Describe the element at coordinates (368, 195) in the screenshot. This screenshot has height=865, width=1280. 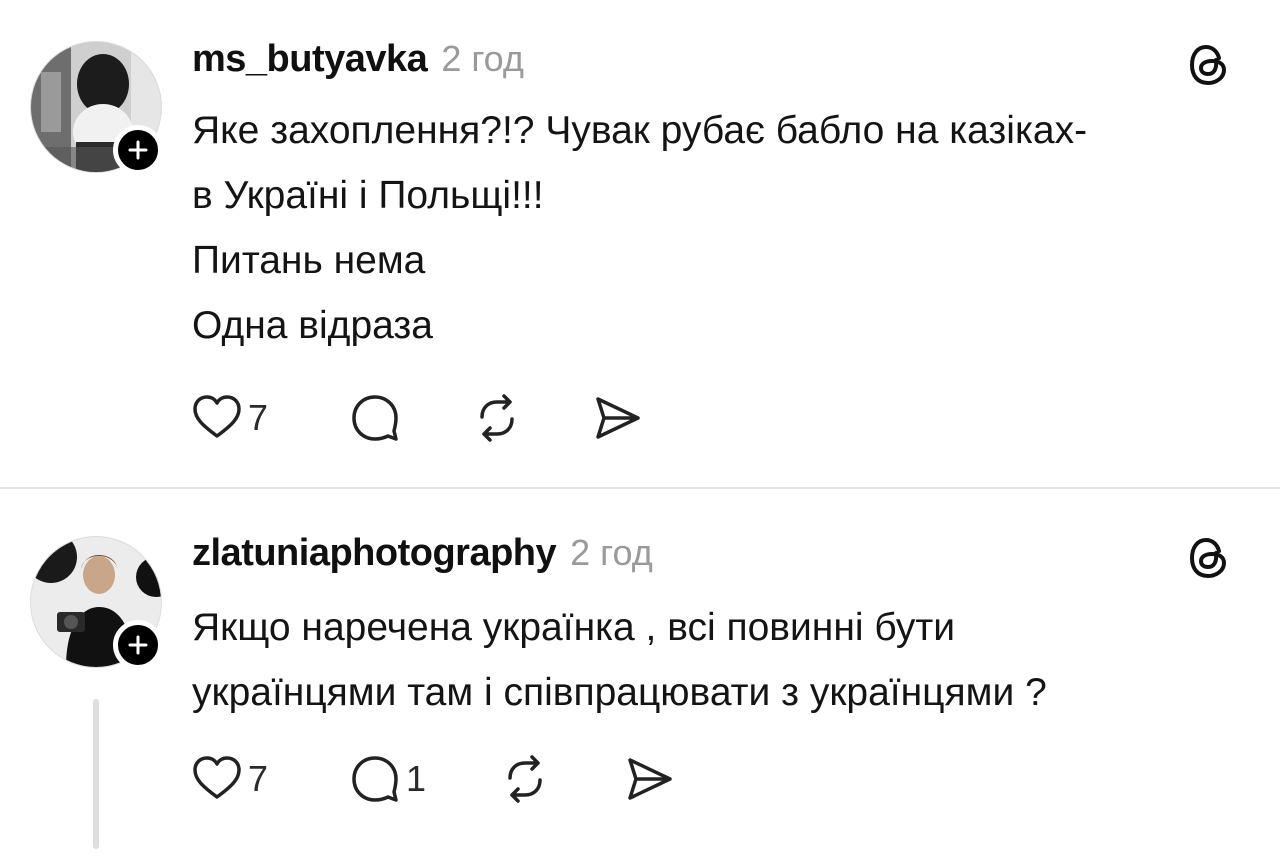
I see `post-text-line: в Україні і Польщі!!!` at that location.